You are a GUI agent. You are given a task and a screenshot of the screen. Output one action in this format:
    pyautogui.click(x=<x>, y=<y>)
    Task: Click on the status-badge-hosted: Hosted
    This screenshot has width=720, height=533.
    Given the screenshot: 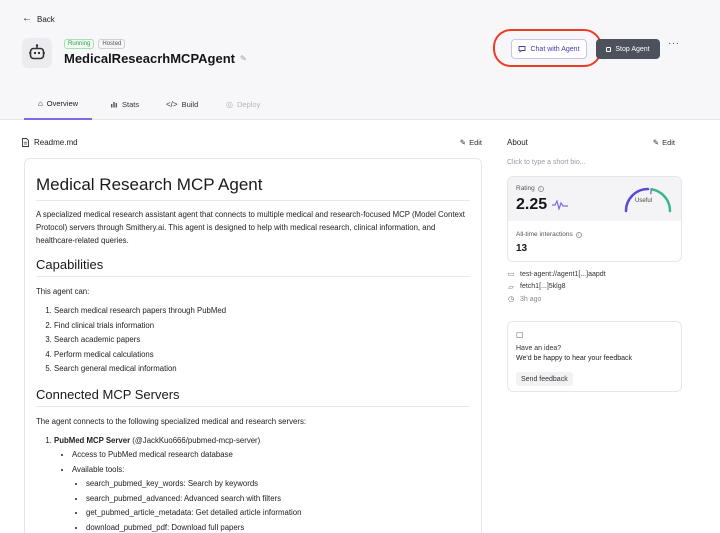 What is the action you would take?
    pyautogui.click(x=112, y=44)
    